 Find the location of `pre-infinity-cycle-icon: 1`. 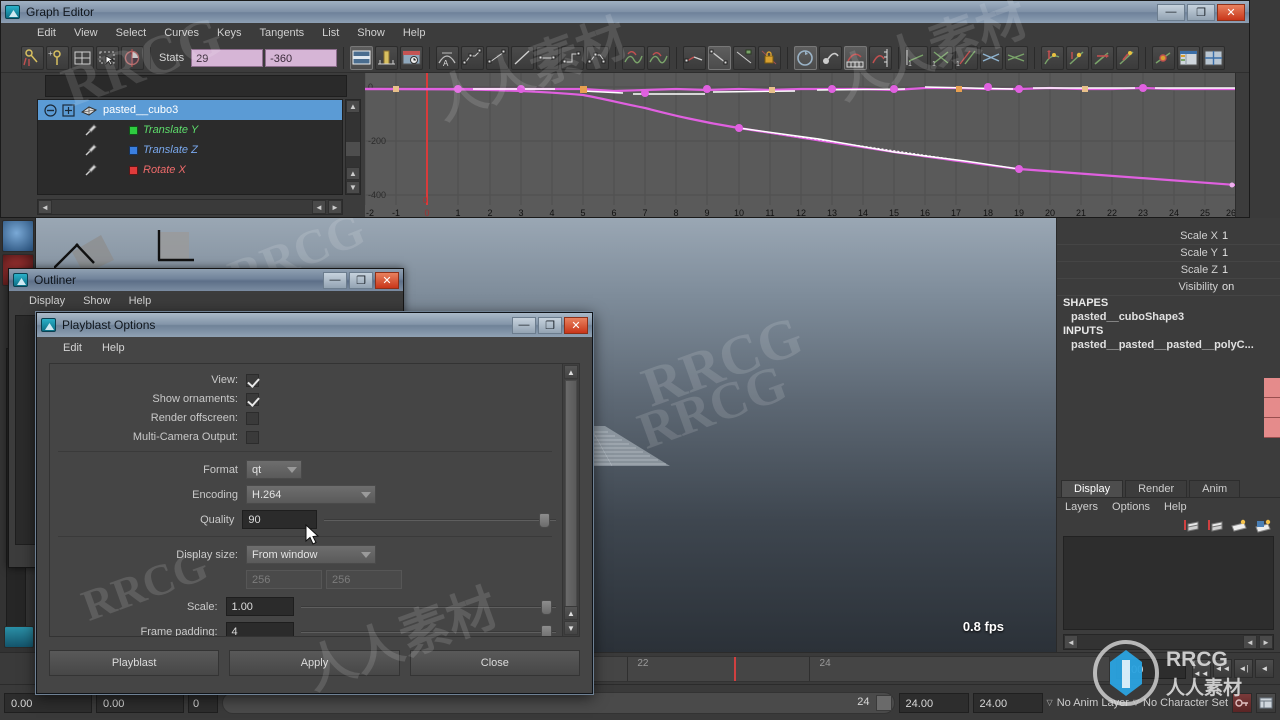

pre-infinity-cycle-icon: 1 is located at coordinates (917, 57).